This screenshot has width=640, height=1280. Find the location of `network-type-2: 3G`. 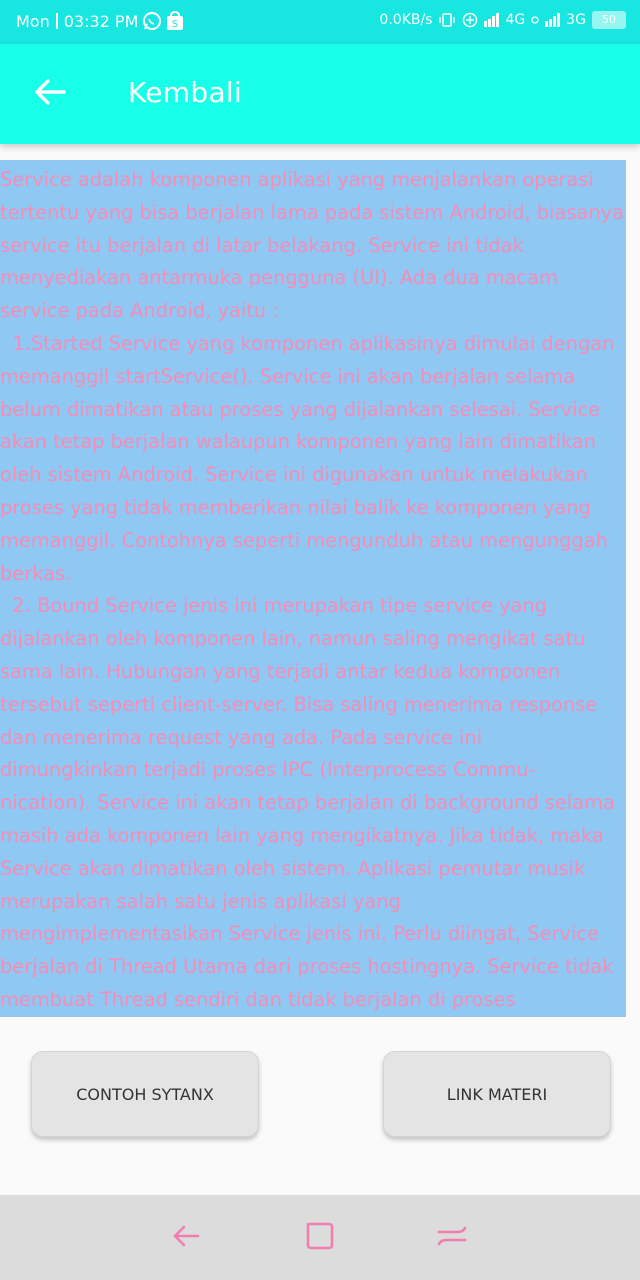

network-type-2: 3G is located at coordinates (576, 20).